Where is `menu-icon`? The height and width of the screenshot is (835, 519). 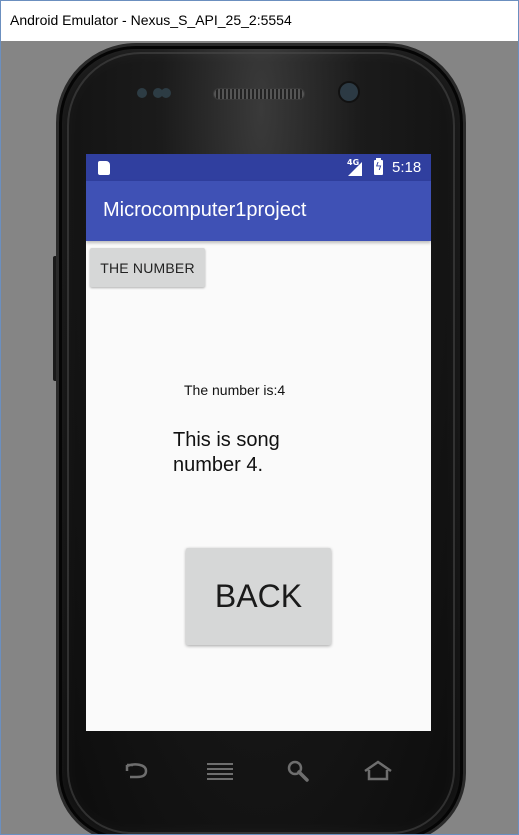
menu-icon is located at coordinates (220, 771).